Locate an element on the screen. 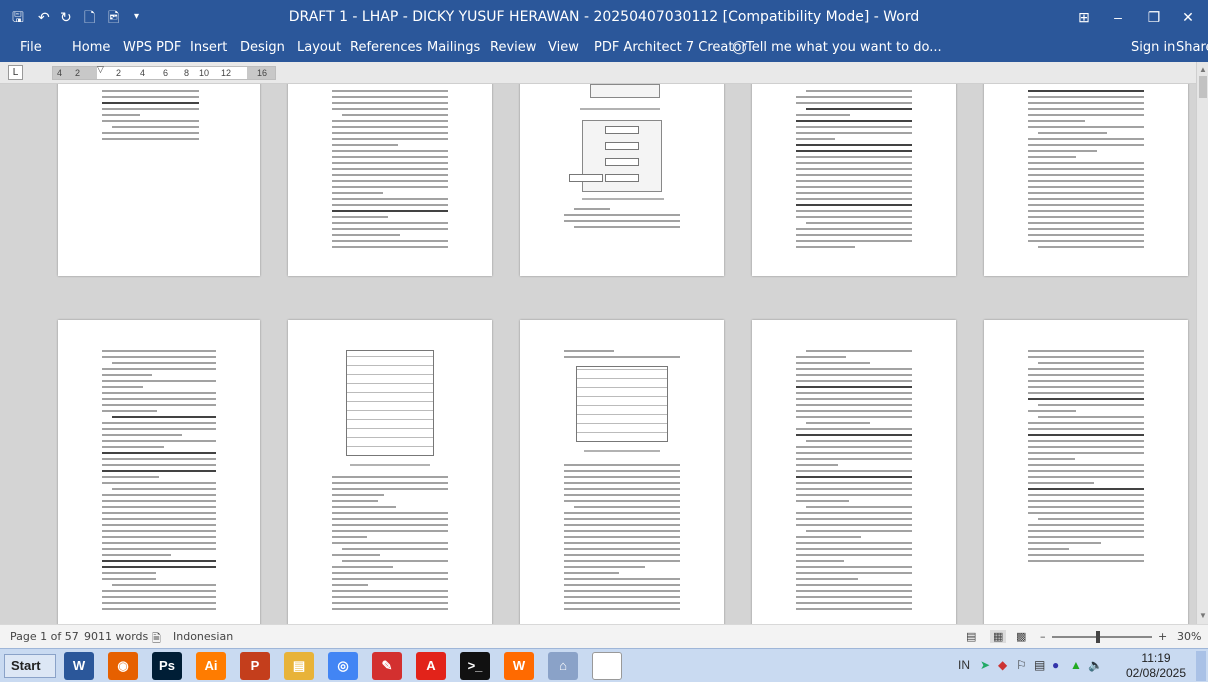  zoom-out-button: – is located at coordinates (1043, 636).